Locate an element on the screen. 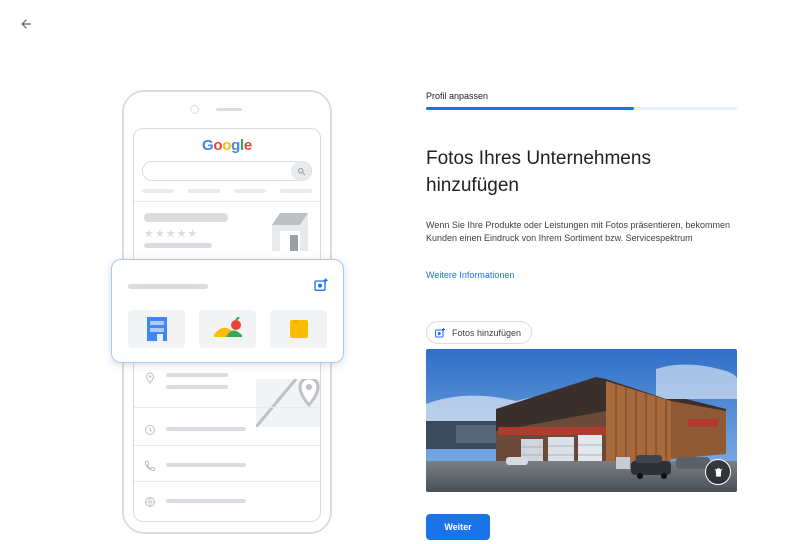  illus-search-bar is located at coordinates (227, 171).